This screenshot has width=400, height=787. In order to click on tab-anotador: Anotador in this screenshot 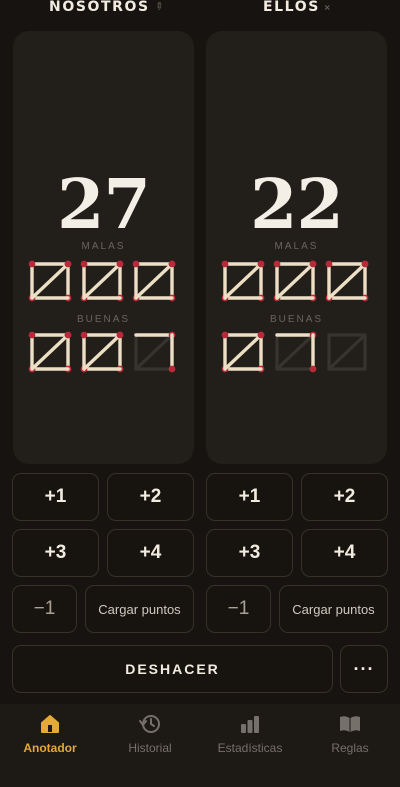, I will do `click(50, 745)`.